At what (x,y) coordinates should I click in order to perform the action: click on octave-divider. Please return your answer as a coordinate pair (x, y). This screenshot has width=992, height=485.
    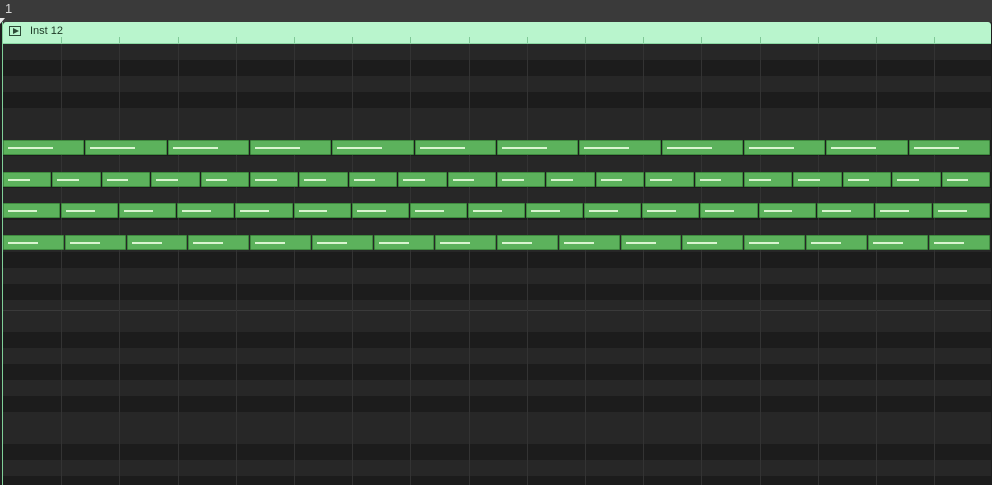
    Looking at the image, I should click on (497, 310).